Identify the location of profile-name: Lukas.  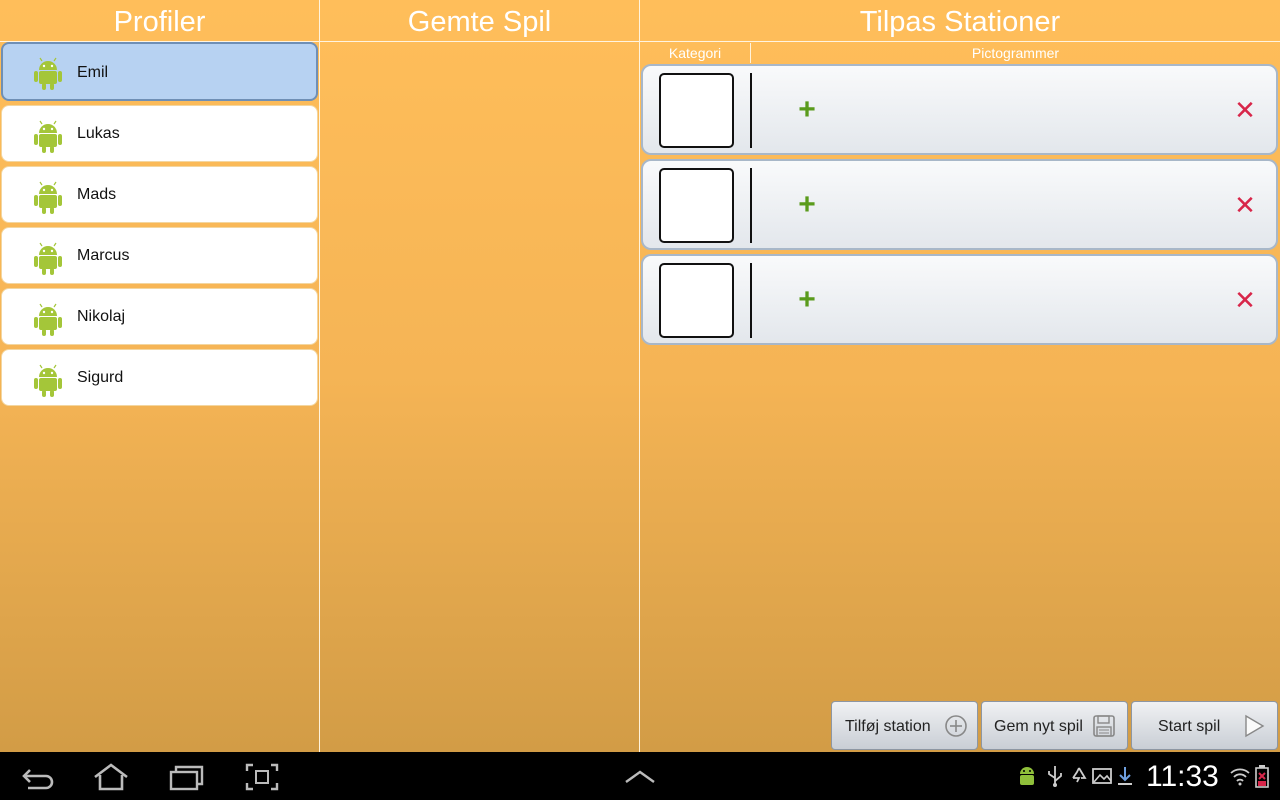
(98, 133).